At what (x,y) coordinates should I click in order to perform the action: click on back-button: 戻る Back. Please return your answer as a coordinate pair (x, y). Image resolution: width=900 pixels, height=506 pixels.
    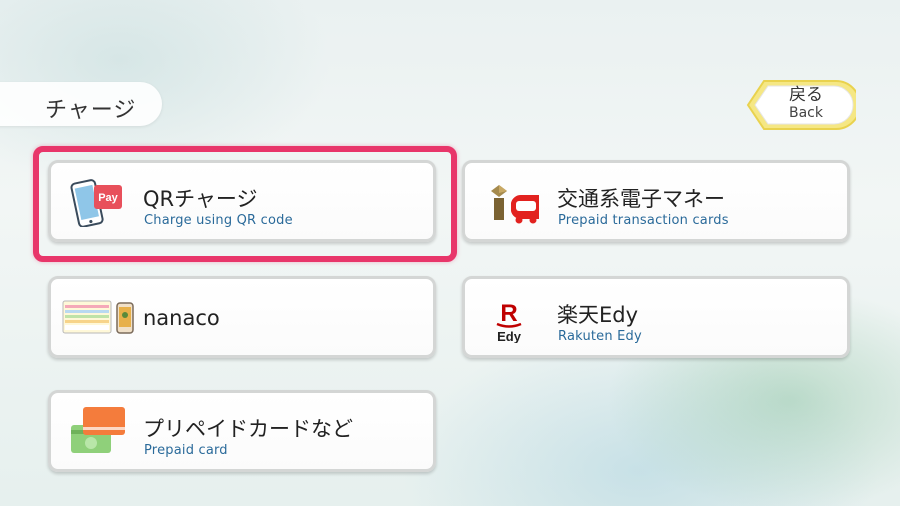
    Looking at the image, I should click on (800, 105).